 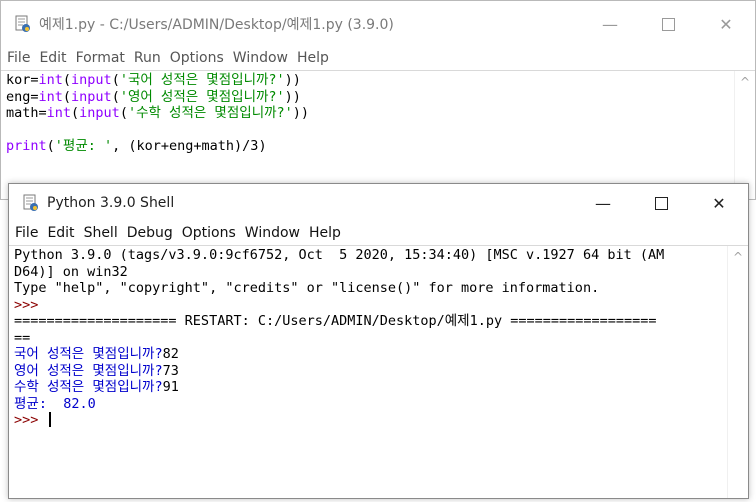 I want to click on menu-debug: Debug, so click(x=150, y=233).